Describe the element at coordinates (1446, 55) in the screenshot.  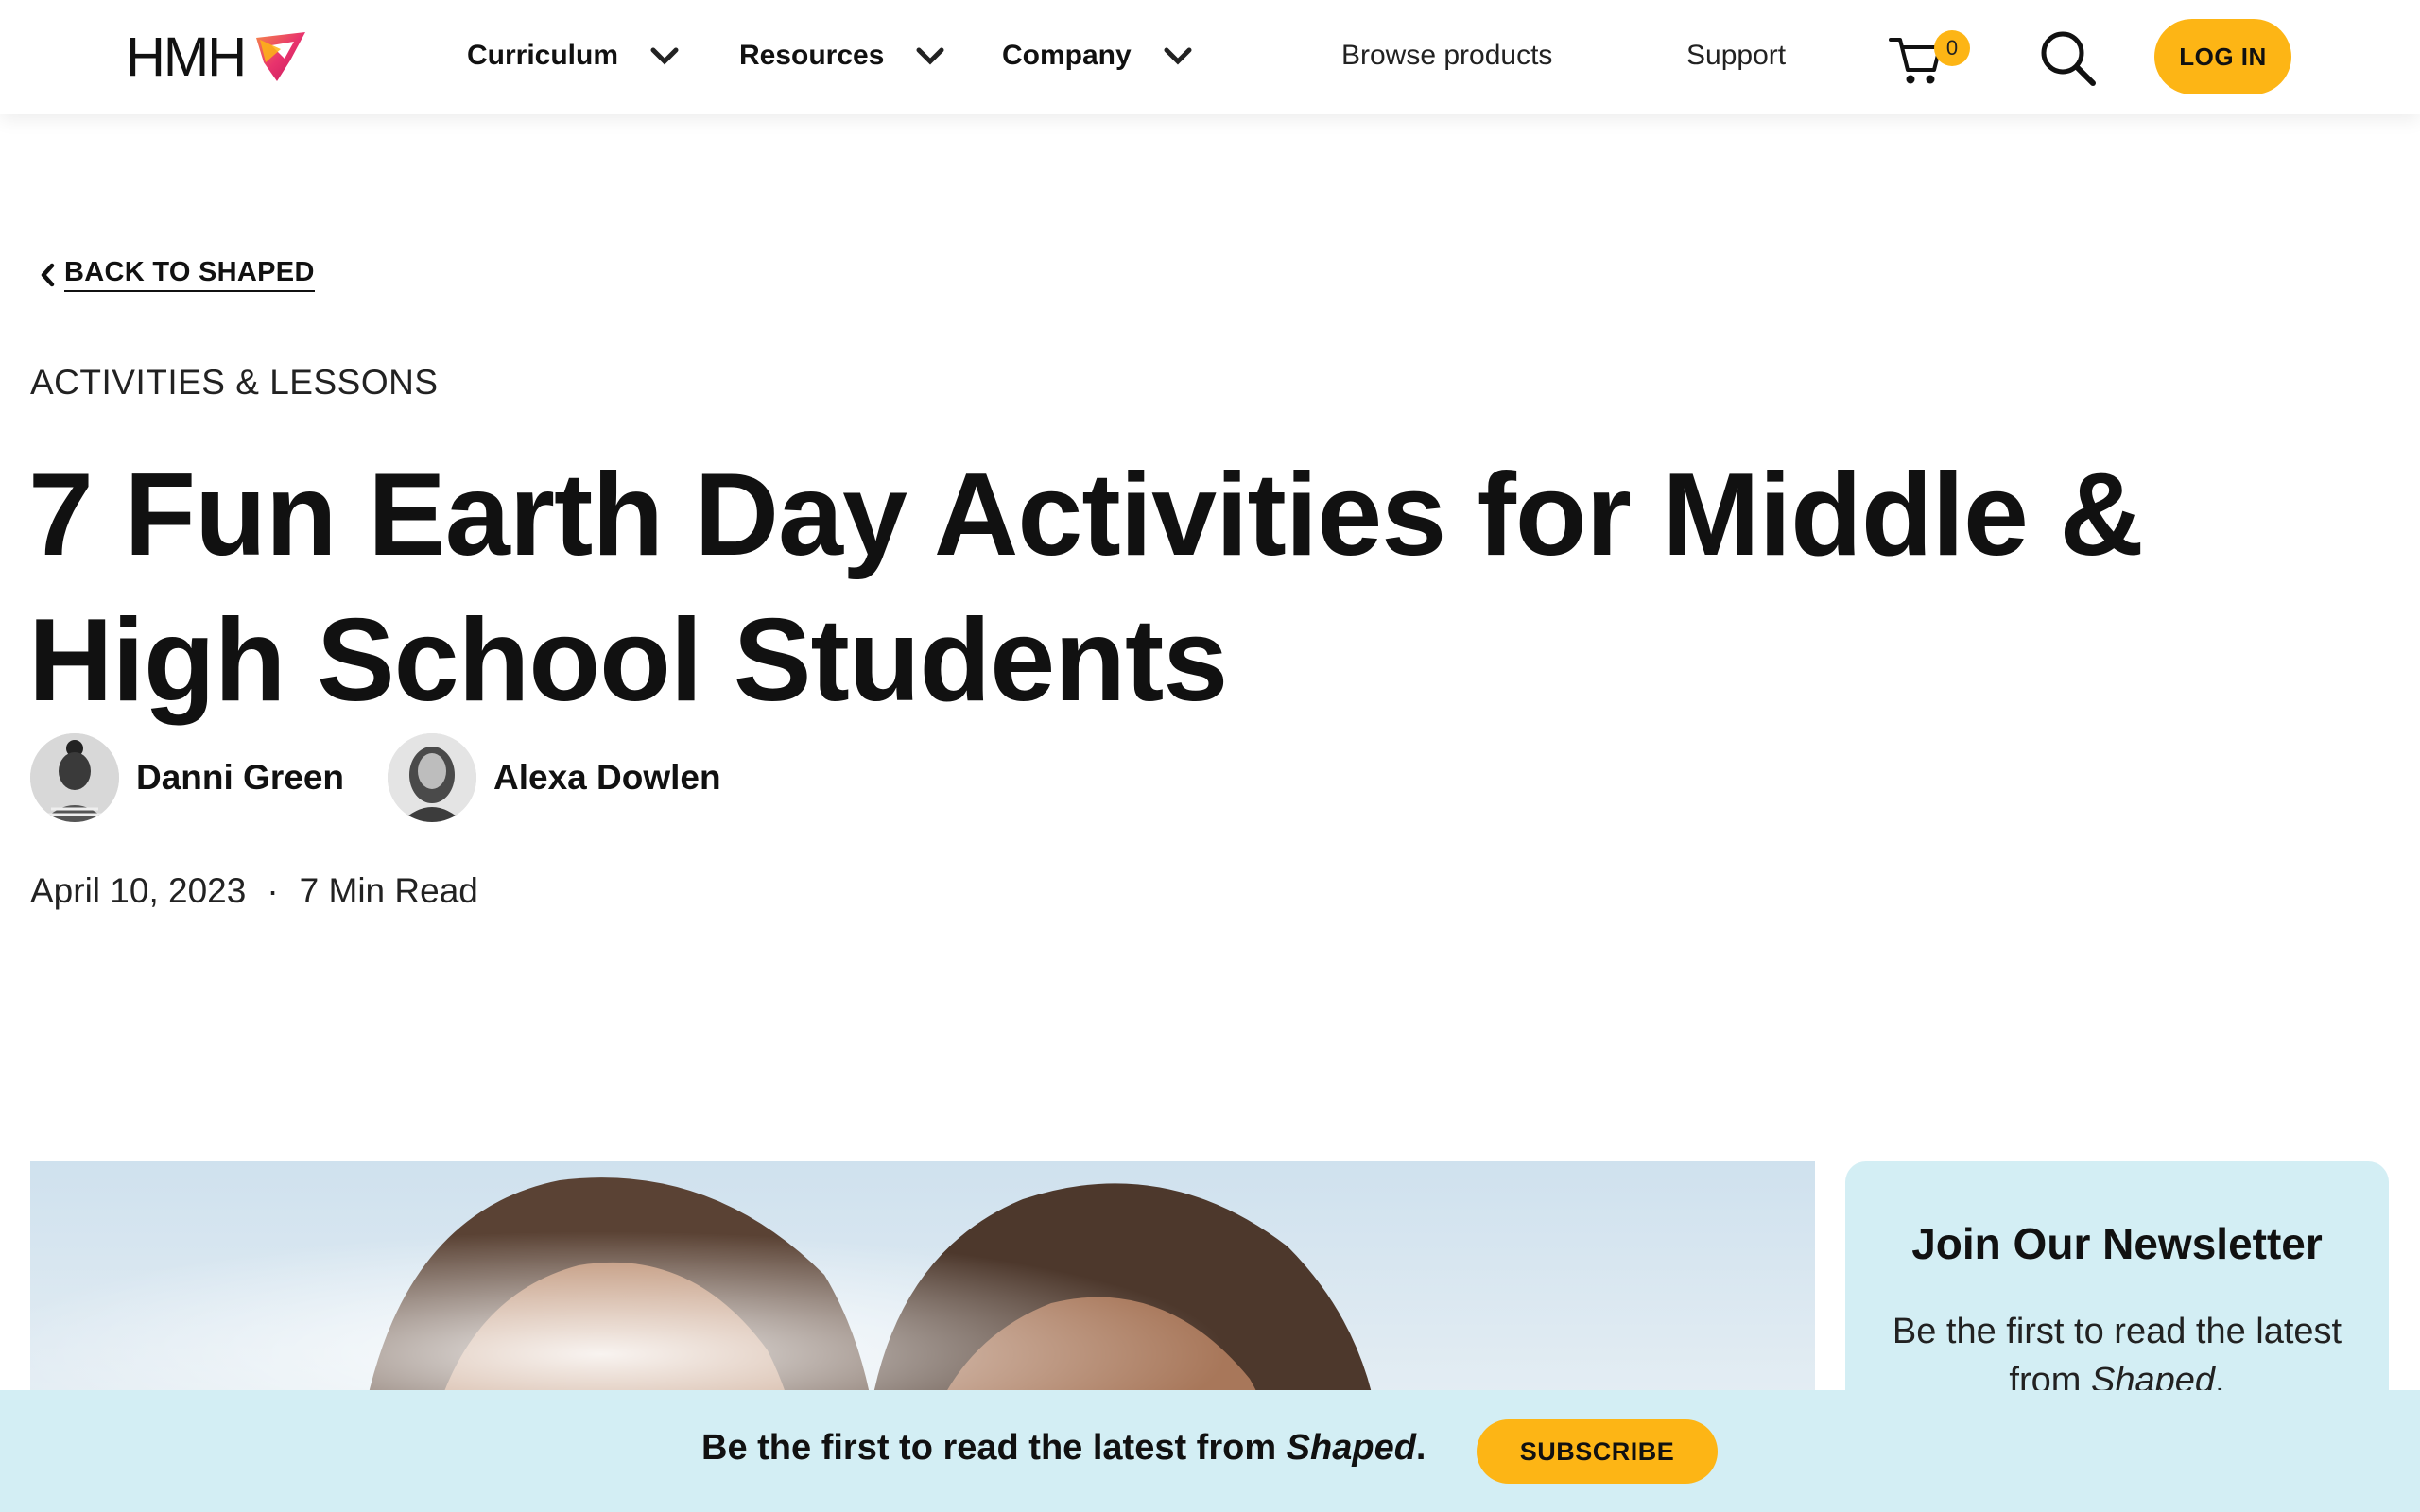
I see `nav-browse-products-link: Browse products` at that location.